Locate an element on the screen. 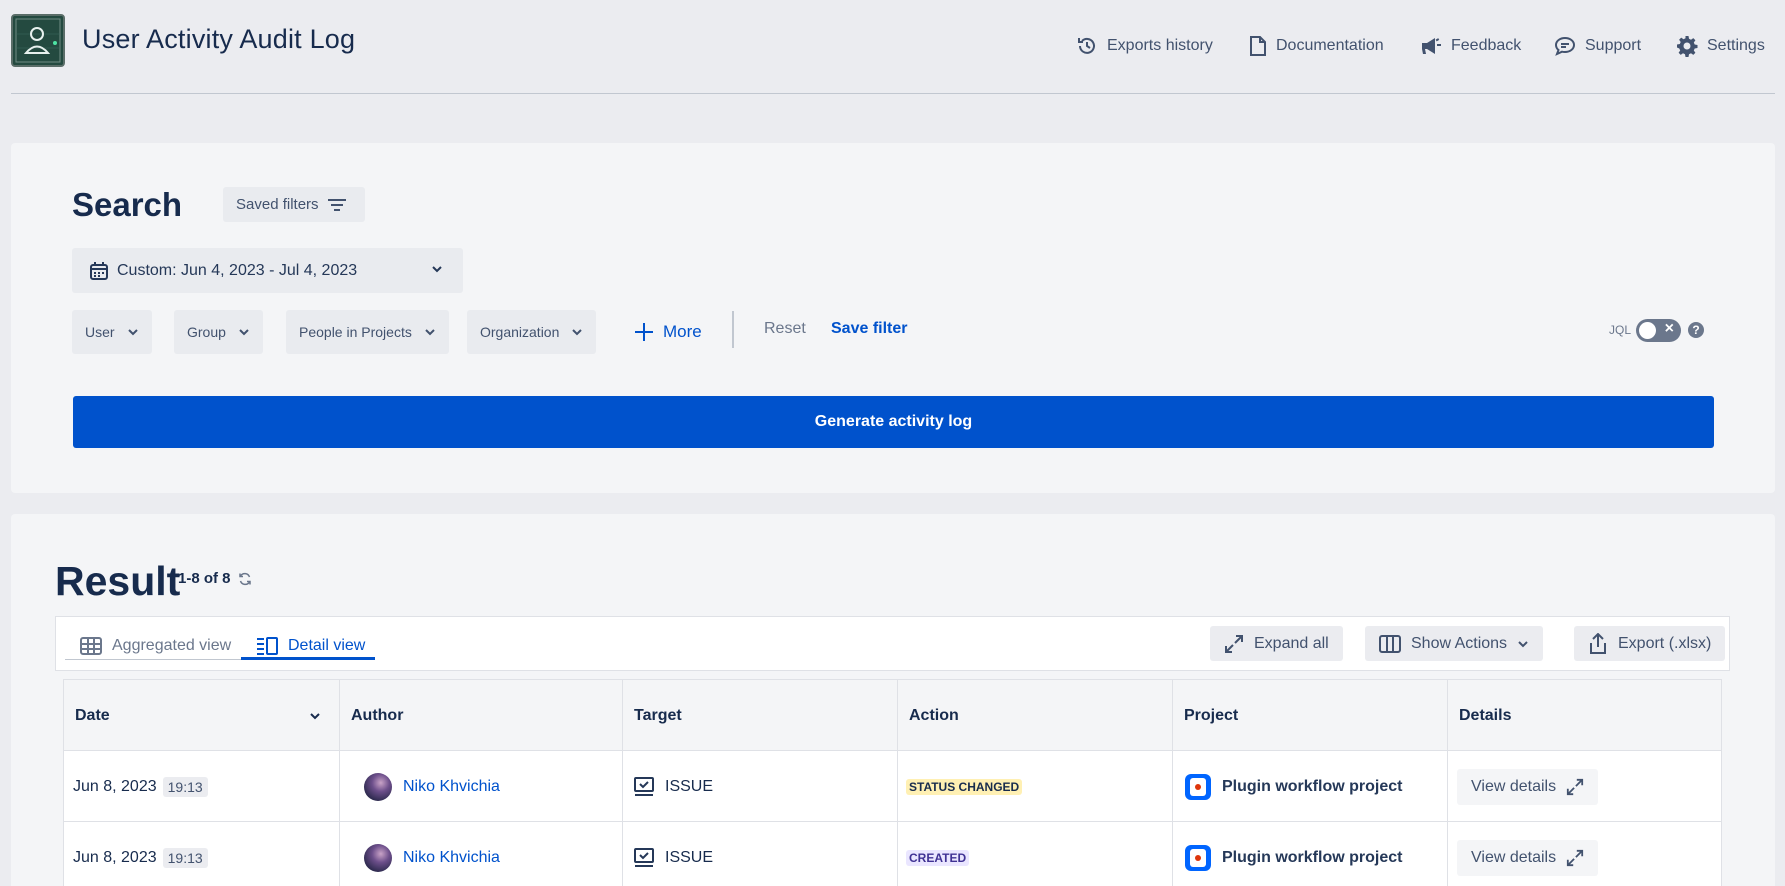  export-icon is located at coordinates (1598, 643).